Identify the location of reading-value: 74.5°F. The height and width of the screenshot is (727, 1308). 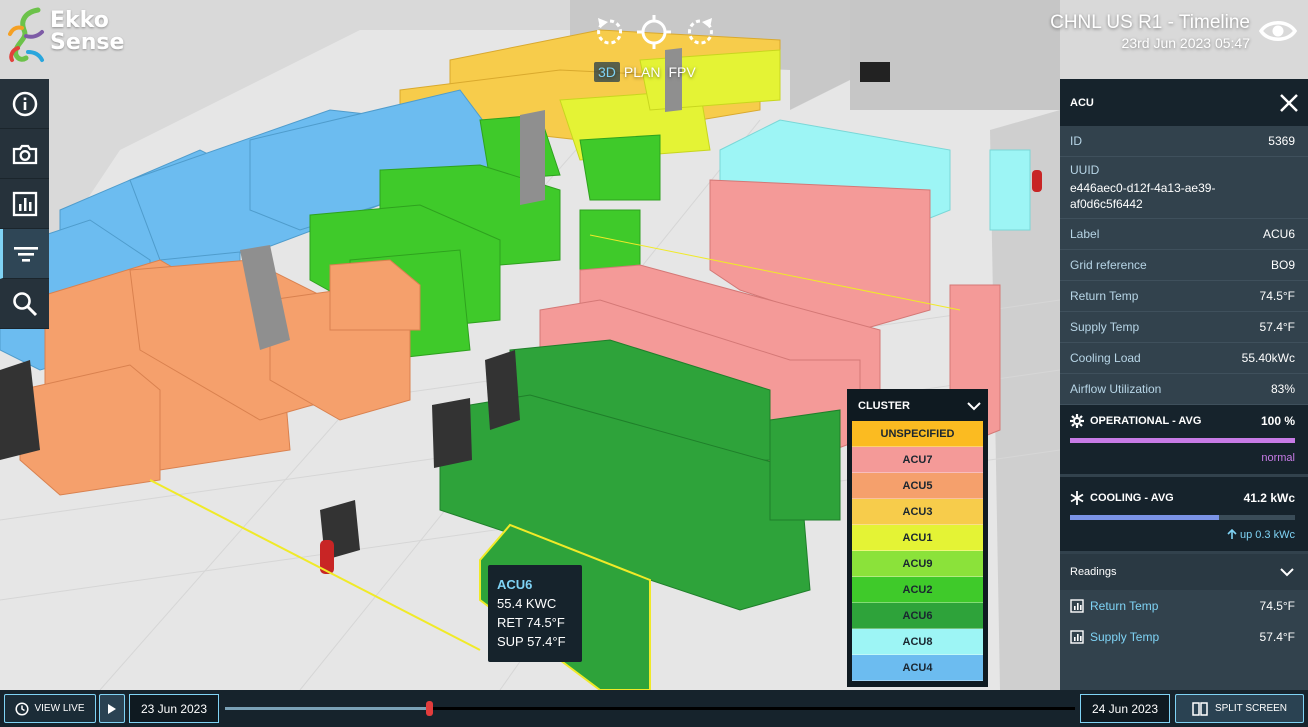
(1277, 605).